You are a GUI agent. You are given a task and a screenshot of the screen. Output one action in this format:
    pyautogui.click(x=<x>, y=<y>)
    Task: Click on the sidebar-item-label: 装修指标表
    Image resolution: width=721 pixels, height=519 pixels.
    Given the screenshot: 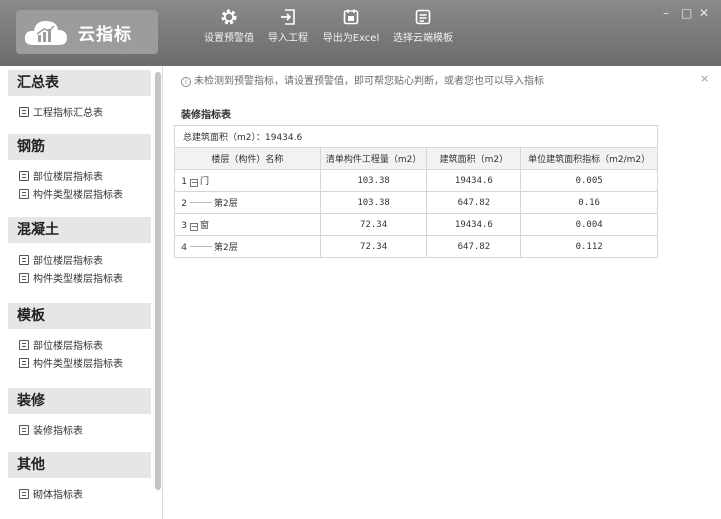 What is the action you would take?
    pyautogui.click(x=58, y=431)
    